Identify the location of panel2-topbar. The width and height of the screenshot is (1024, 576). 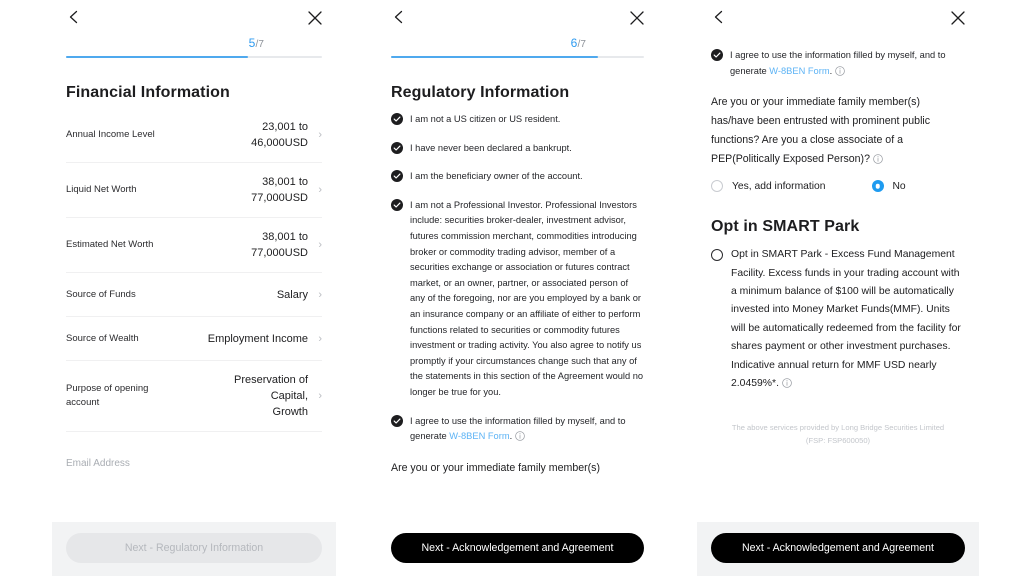
(517, 19).